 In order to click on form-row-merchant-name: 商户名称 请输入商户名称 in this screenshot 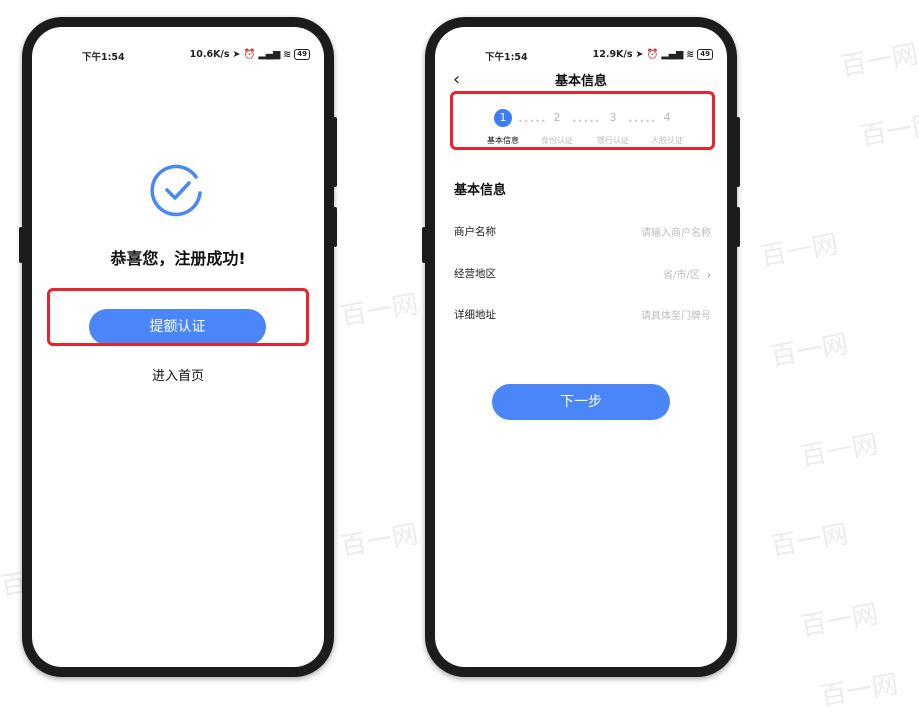, I will do `click(582, 234)`.